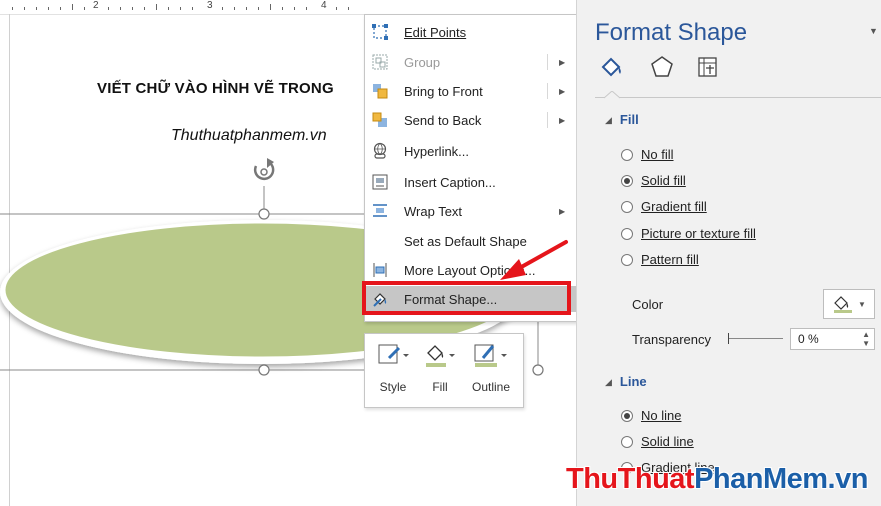 This screenshot has height=506, width=881. What do you see at coordinates (671, 32) in the screenshot?
I see `pane-title: Format Shape` at bounding box center [671, 32].